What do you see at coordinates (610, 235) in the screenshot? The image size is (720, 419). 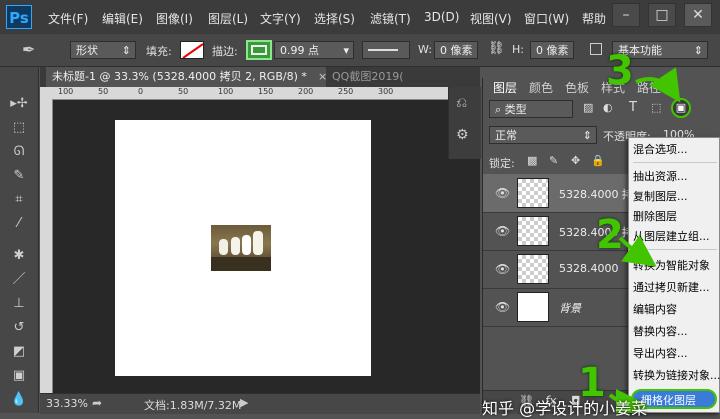 I see `annotation-step-2: 2` at bounding box center [610, 235].